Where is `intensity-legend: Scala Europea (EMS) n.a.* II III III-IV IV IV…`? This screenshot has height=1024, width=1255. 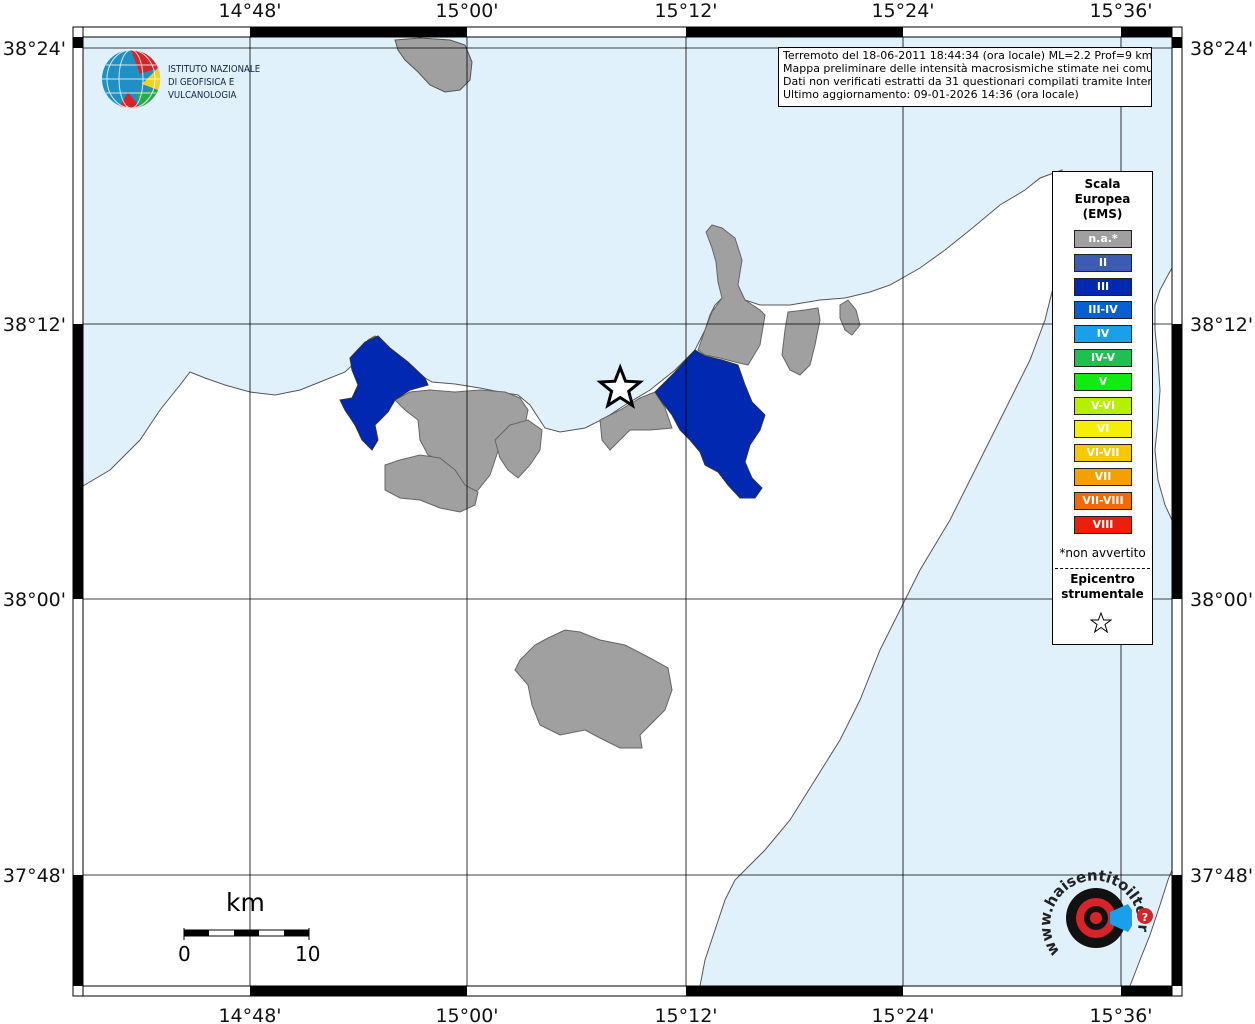 intensity-legend: Scala Europea (EMS) n.a.* II III III-IV IV IV… is located at coordinates (1102, 408).